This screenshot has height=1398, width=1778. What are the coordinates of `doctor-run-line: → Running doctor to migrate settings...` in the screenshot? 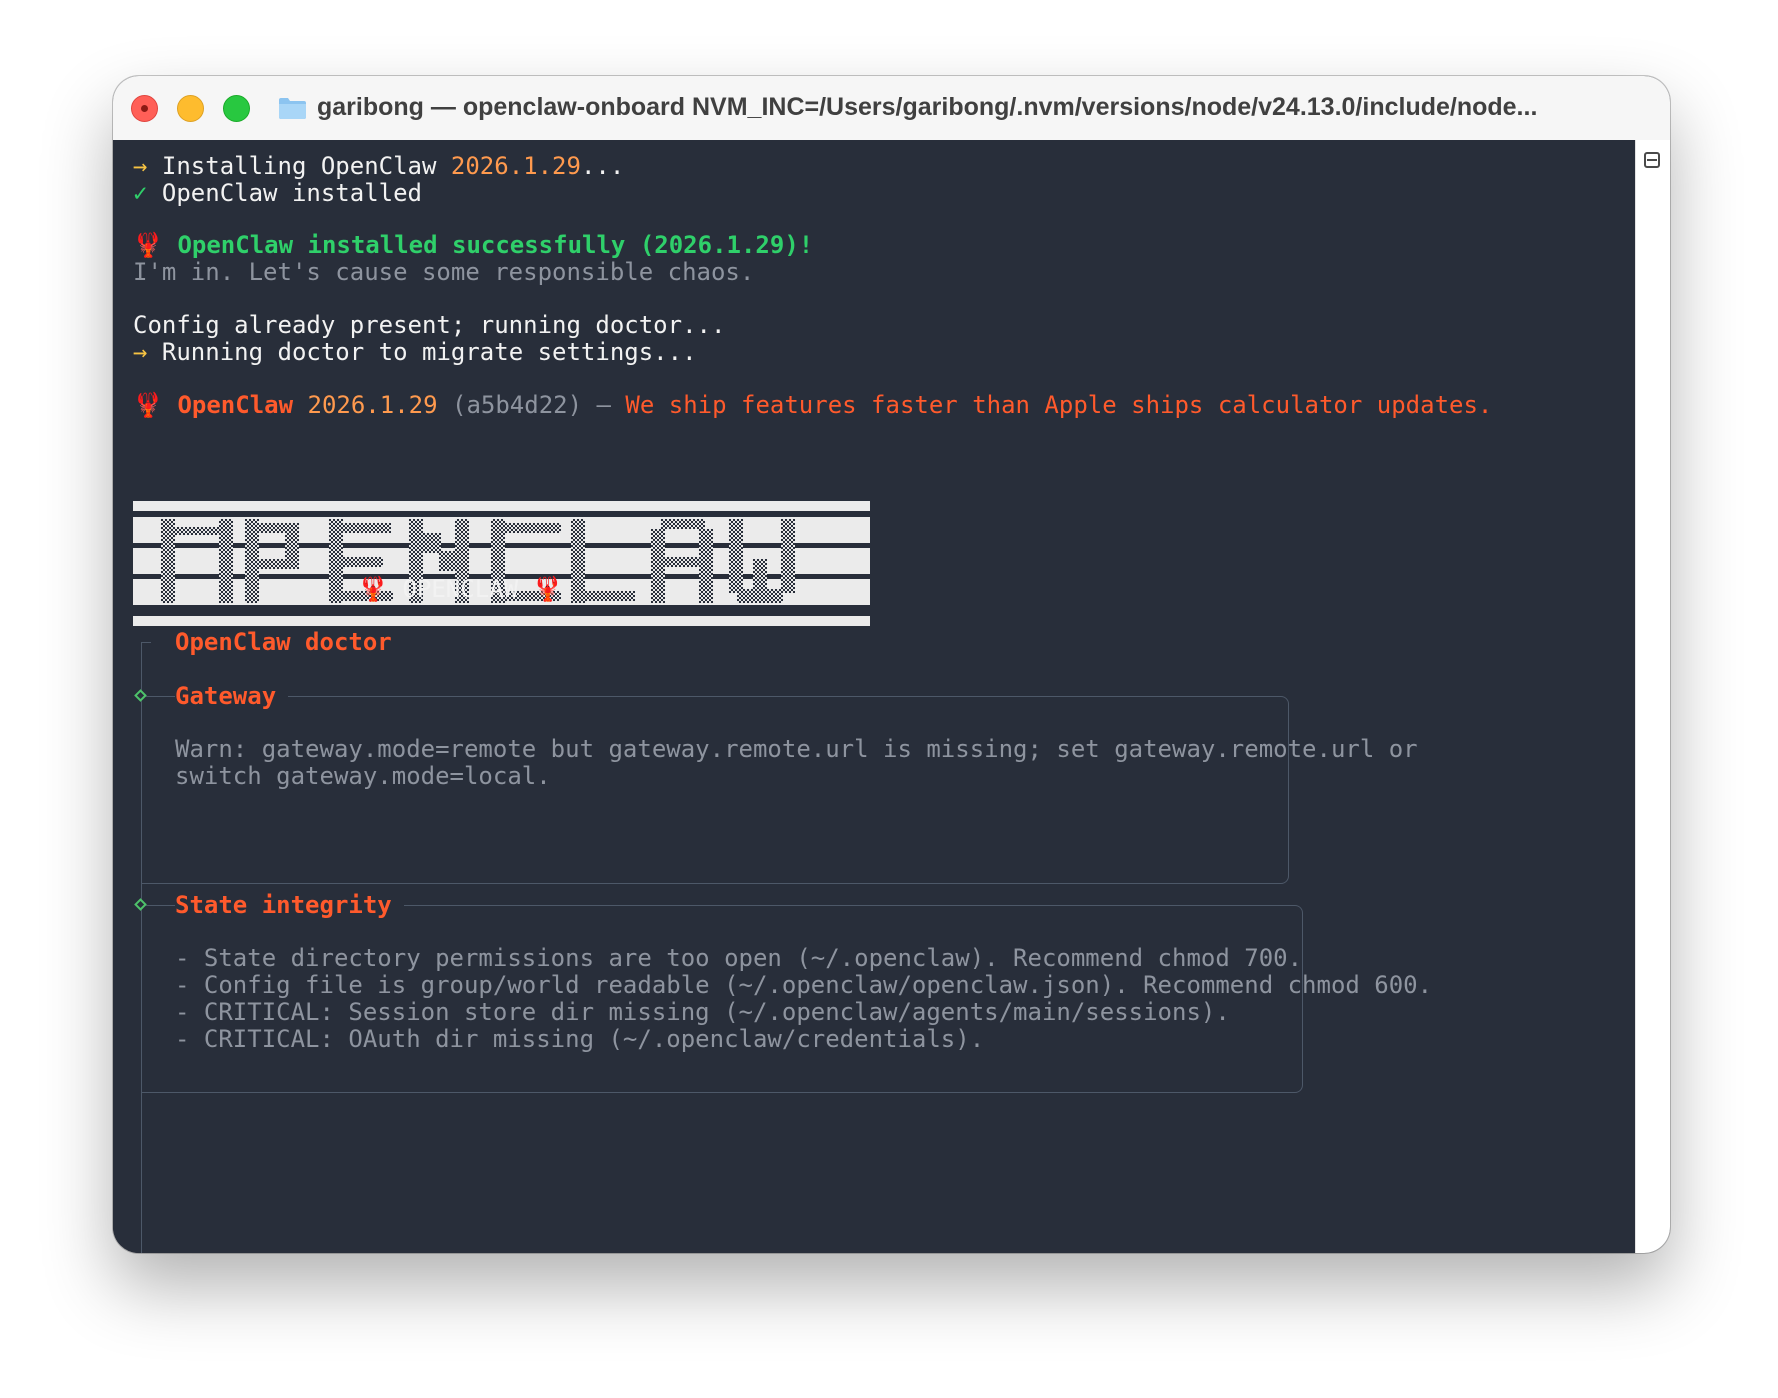 It's located at (415, 352).